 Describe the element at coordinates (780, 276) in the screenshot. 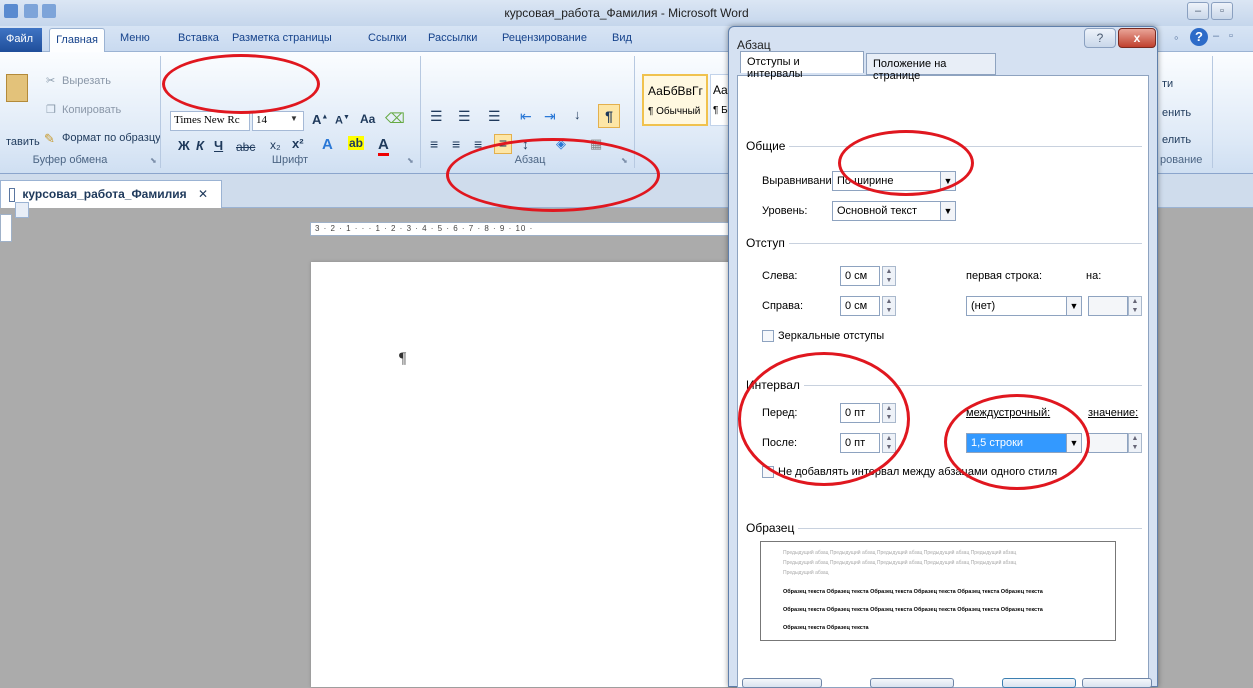

I see `indent-left-label: Слева:` at that location.